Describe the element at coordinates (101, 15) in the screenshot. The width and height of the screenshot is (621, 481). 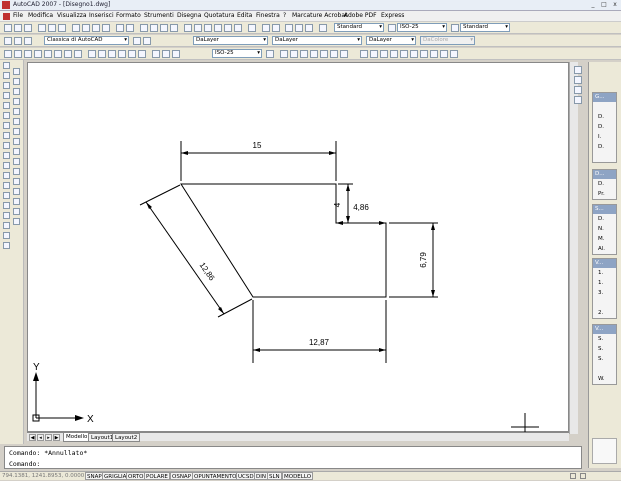
I see `menu-inserisci: Inserisci` at that location.